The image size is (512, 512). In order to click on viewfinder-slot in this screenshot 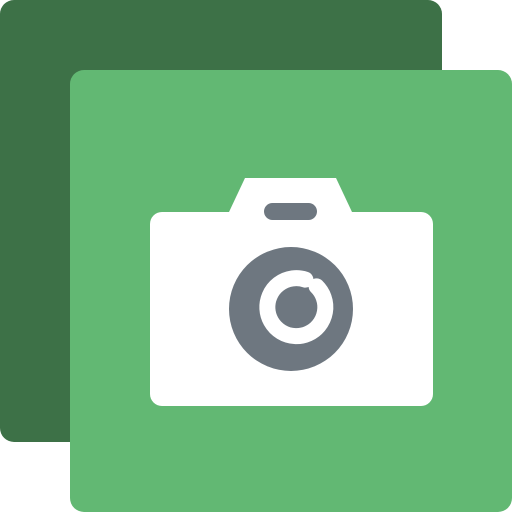, I will do `click(290, 211)`.